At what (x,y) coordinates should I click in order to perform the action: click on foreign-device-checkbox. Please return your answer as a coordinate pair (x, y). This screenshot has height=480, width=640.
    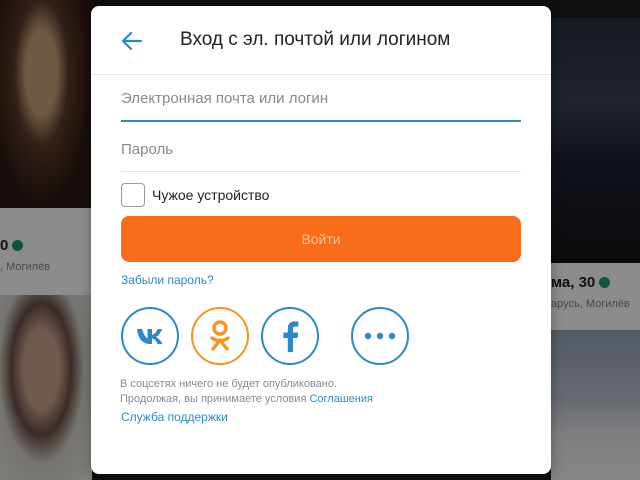
    Looking at the image, I should click on (133, 195).